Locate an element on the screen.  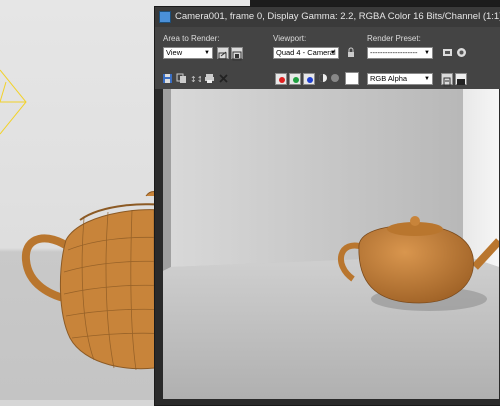
clone-icon: ↕↕ is located at coordinates (196, 79).